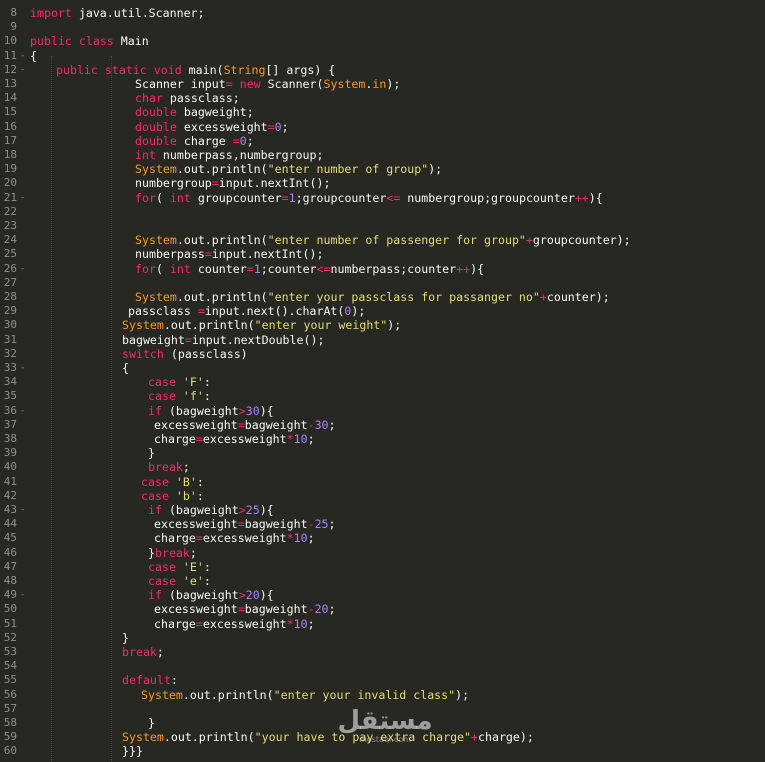  I want to click on code-text: charge=excessweight*10;, so click(234, 624).